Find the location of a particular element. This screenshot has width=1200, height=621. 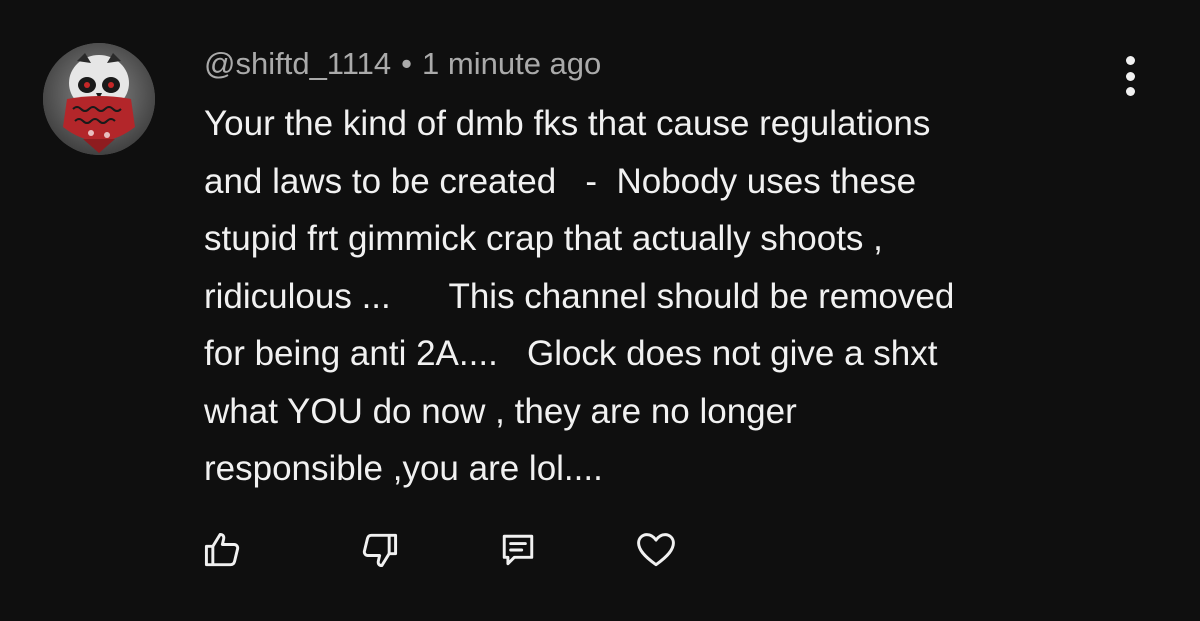

comment-line: what YOU do now , they are no longer is located at coordinates (500, 411).